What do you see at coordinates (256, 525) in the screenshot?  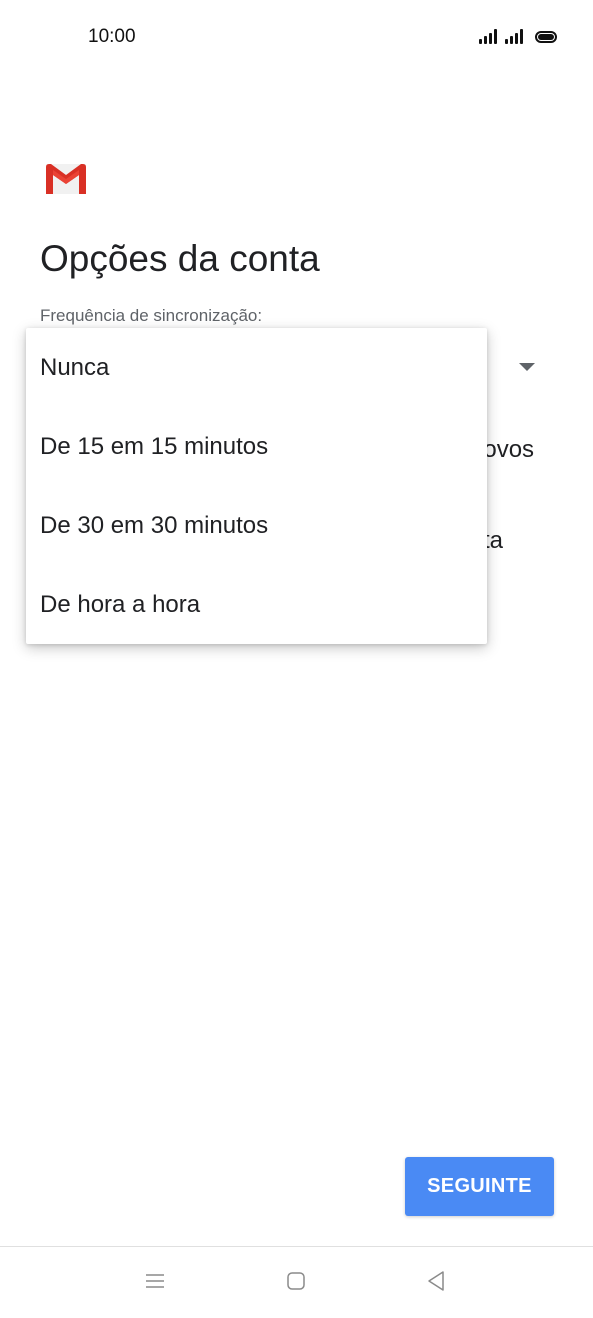 I see `menu-item-30-minutes: De 30 em 30 minutos` at bounding box center [256, 525].